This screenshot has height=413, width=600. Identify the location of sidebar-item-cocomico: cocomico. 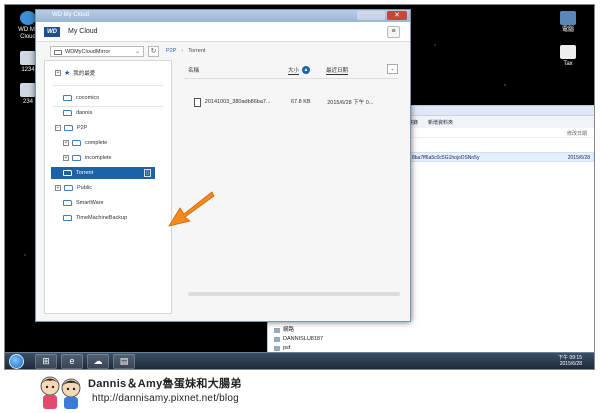
(108, 98).